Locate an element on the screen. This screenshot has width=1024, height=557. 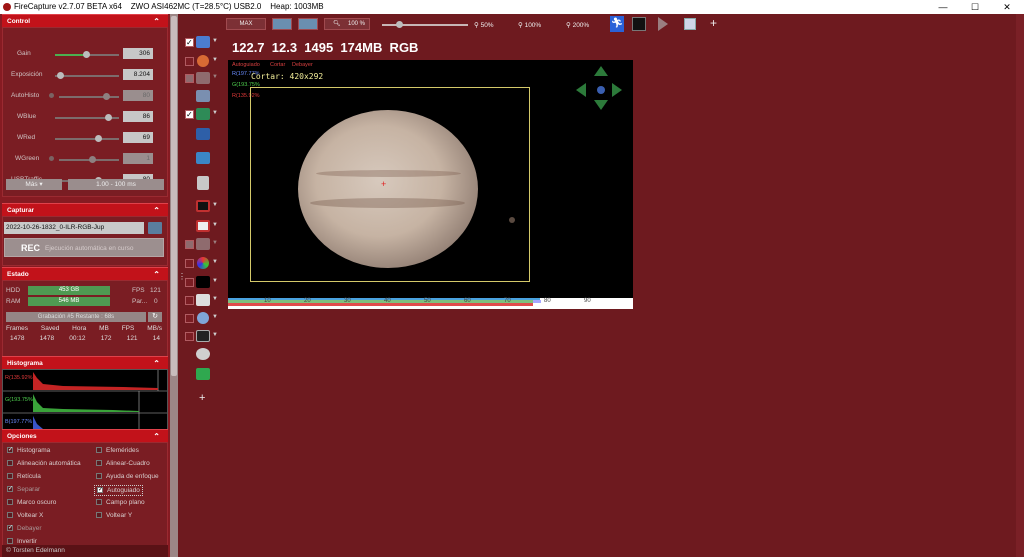
option-alinear-cuadro: Alinear-Cuadro is located at coordinates (123, 463).